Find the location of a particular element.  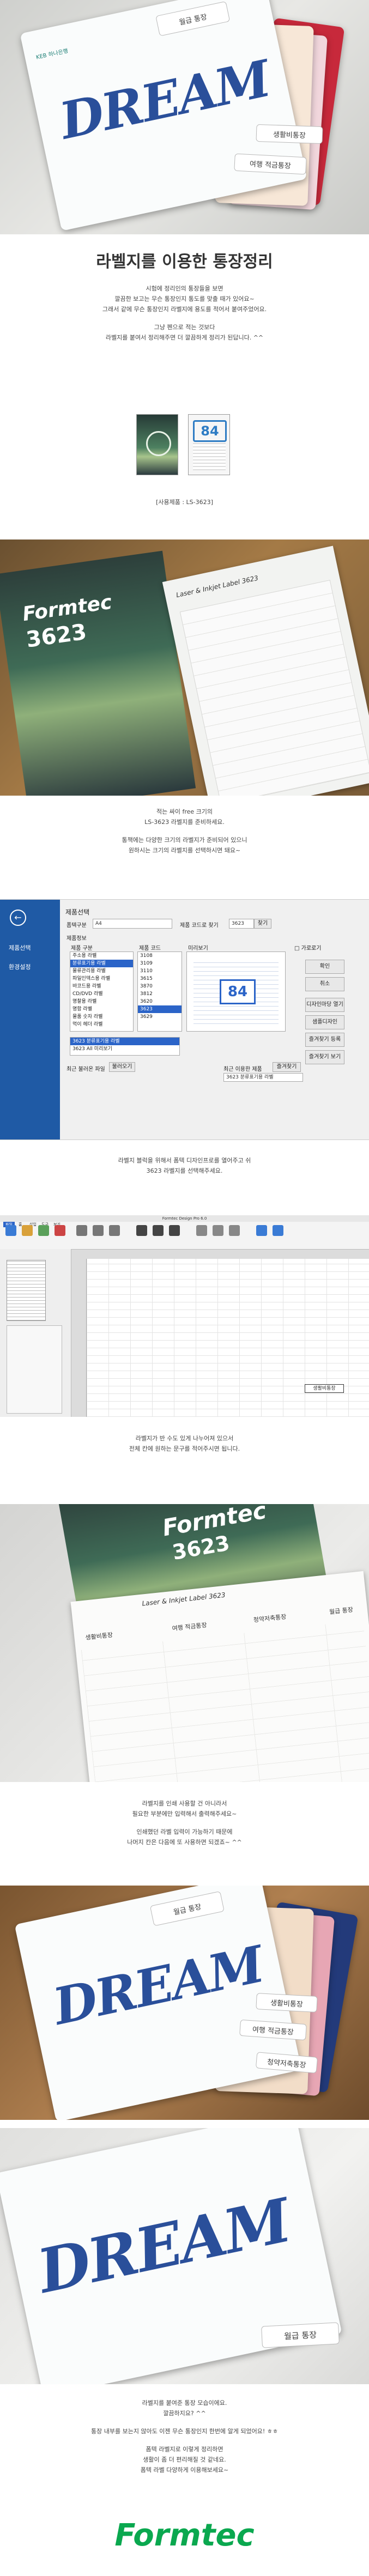

text-icon is located at coordinates (141, 1231).